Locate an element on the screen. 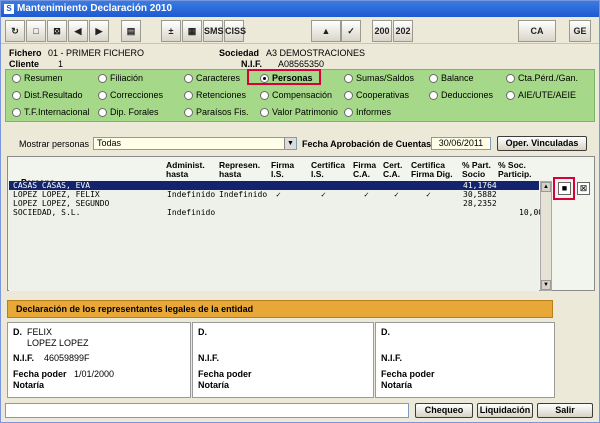 The height and width of the screenshot is (423, 600). section-option: AIE/UTE/AEIE is located at coordinates (541, 95).